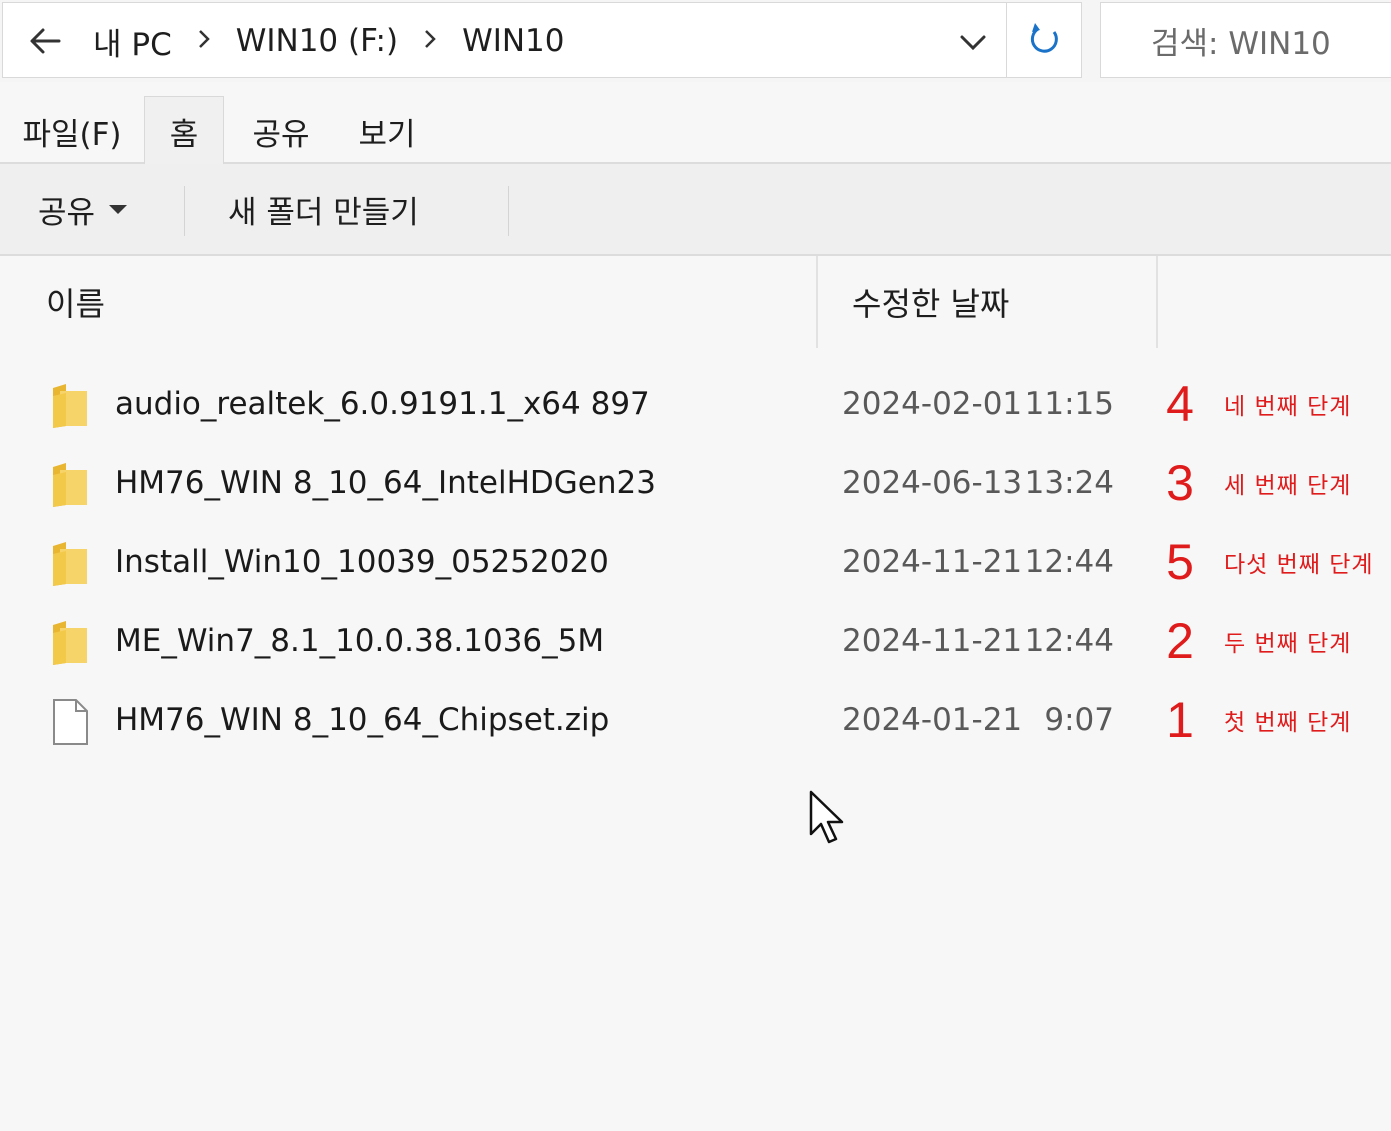  What do you see at coordinates (132, 41) in the screenshot?
I see `breadcrumb-item-this-pc: 내 PC` at bounding box center [132, 41].